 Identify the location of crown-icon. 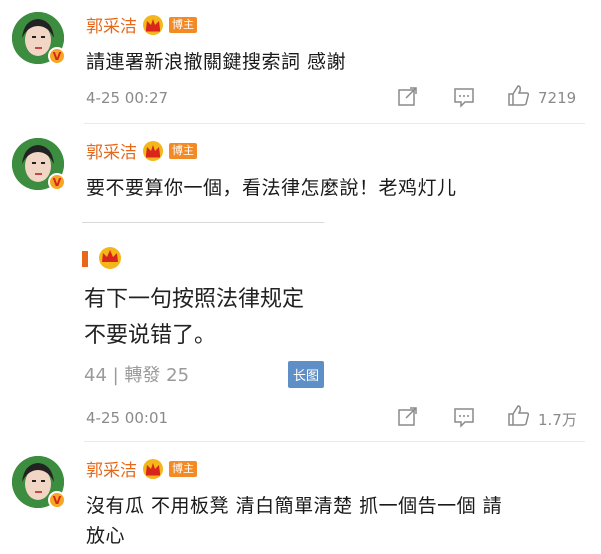
(153, 468).